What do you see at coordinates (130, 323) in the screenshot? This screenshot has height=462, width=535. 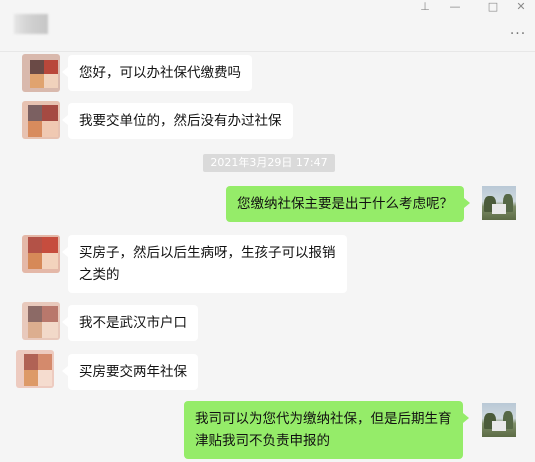 I see `message-bubble-incoming: 我不是武汉市户口` at bounding box center [130, 323].